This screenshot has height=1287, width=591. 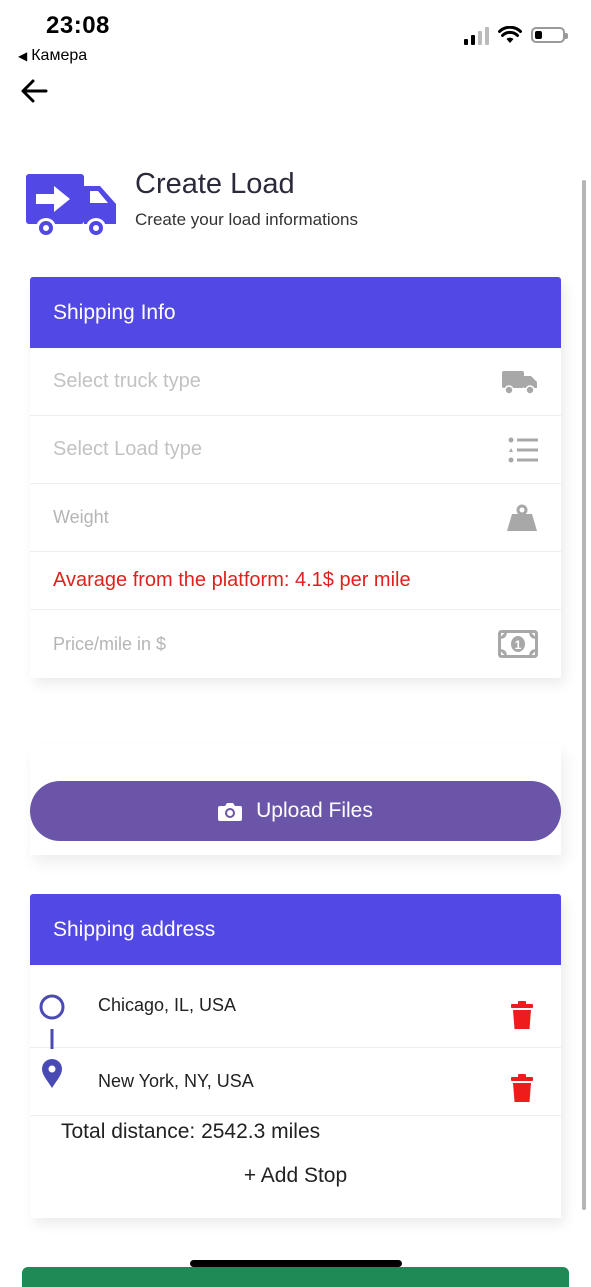 What do you see at coordinates (295, 35) in the screenshot?
I see `status-bar: 23:08 ◀ Камера` at bounding box center [295, 35].